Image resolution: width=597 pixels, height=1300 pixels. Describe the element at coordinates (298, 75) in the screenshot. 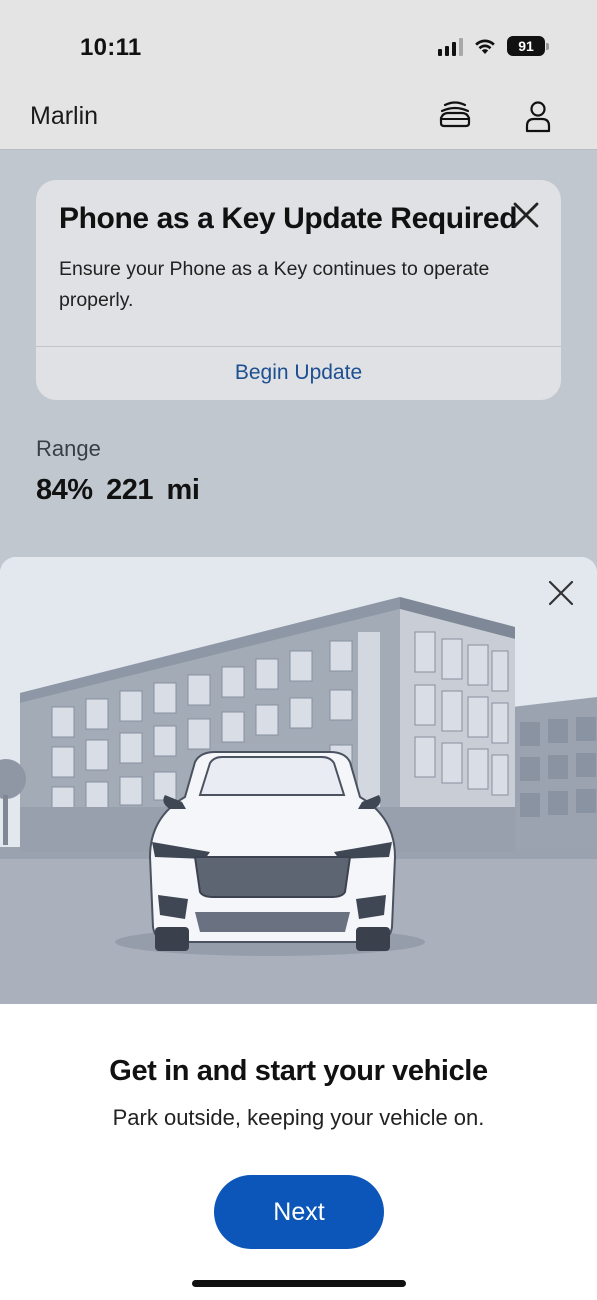

I see `top-bar: 10:11 91 Marlin` at that location.